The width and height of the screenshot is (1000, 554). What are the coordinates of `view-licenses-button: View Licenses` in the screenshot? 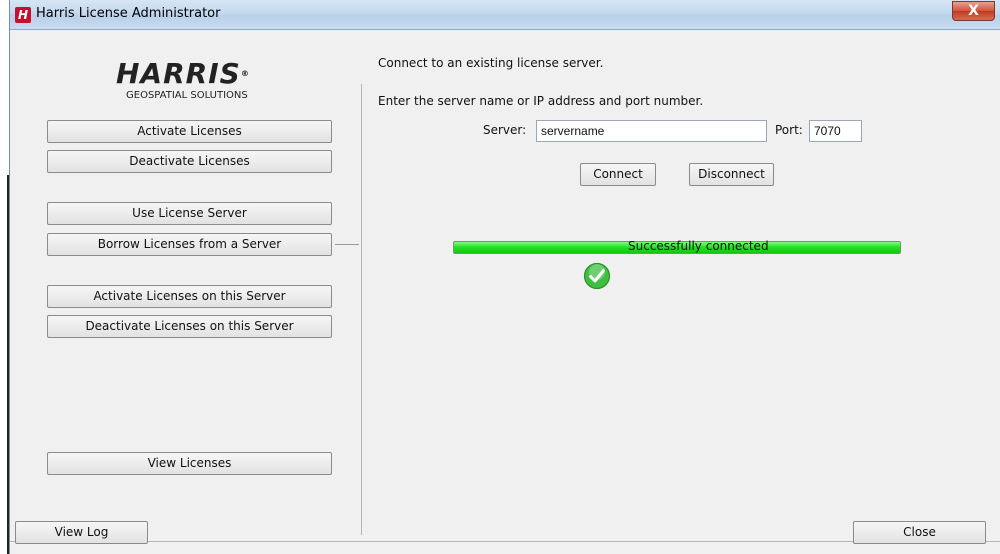 It's located at (189, 463).